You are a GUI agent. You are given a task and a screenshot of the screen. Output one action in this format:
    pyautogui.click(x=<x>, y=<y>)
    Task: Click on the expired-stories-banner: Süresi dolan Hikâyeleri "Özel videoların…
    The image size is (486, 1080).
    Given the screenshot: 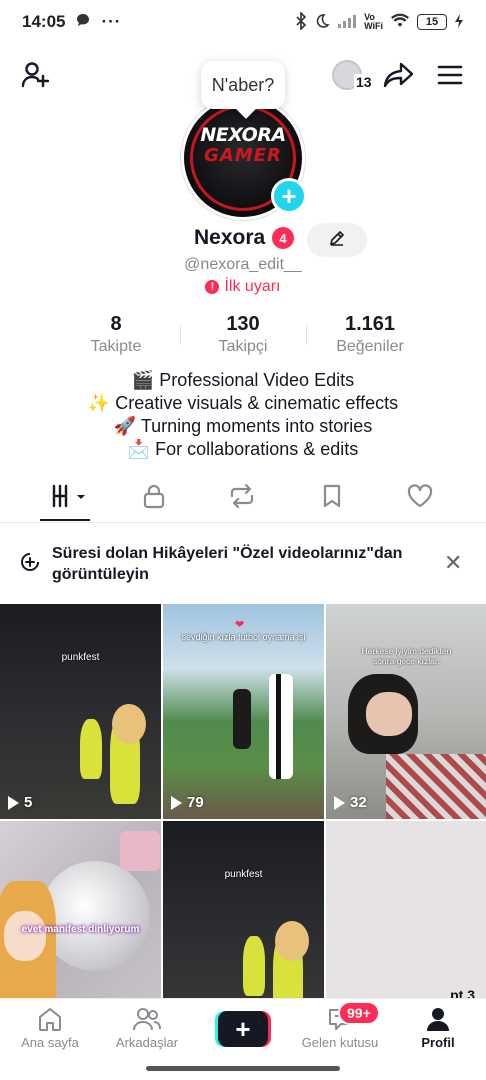 What is the action you would take?
    pyautogui.click(x=243, y=563)
    